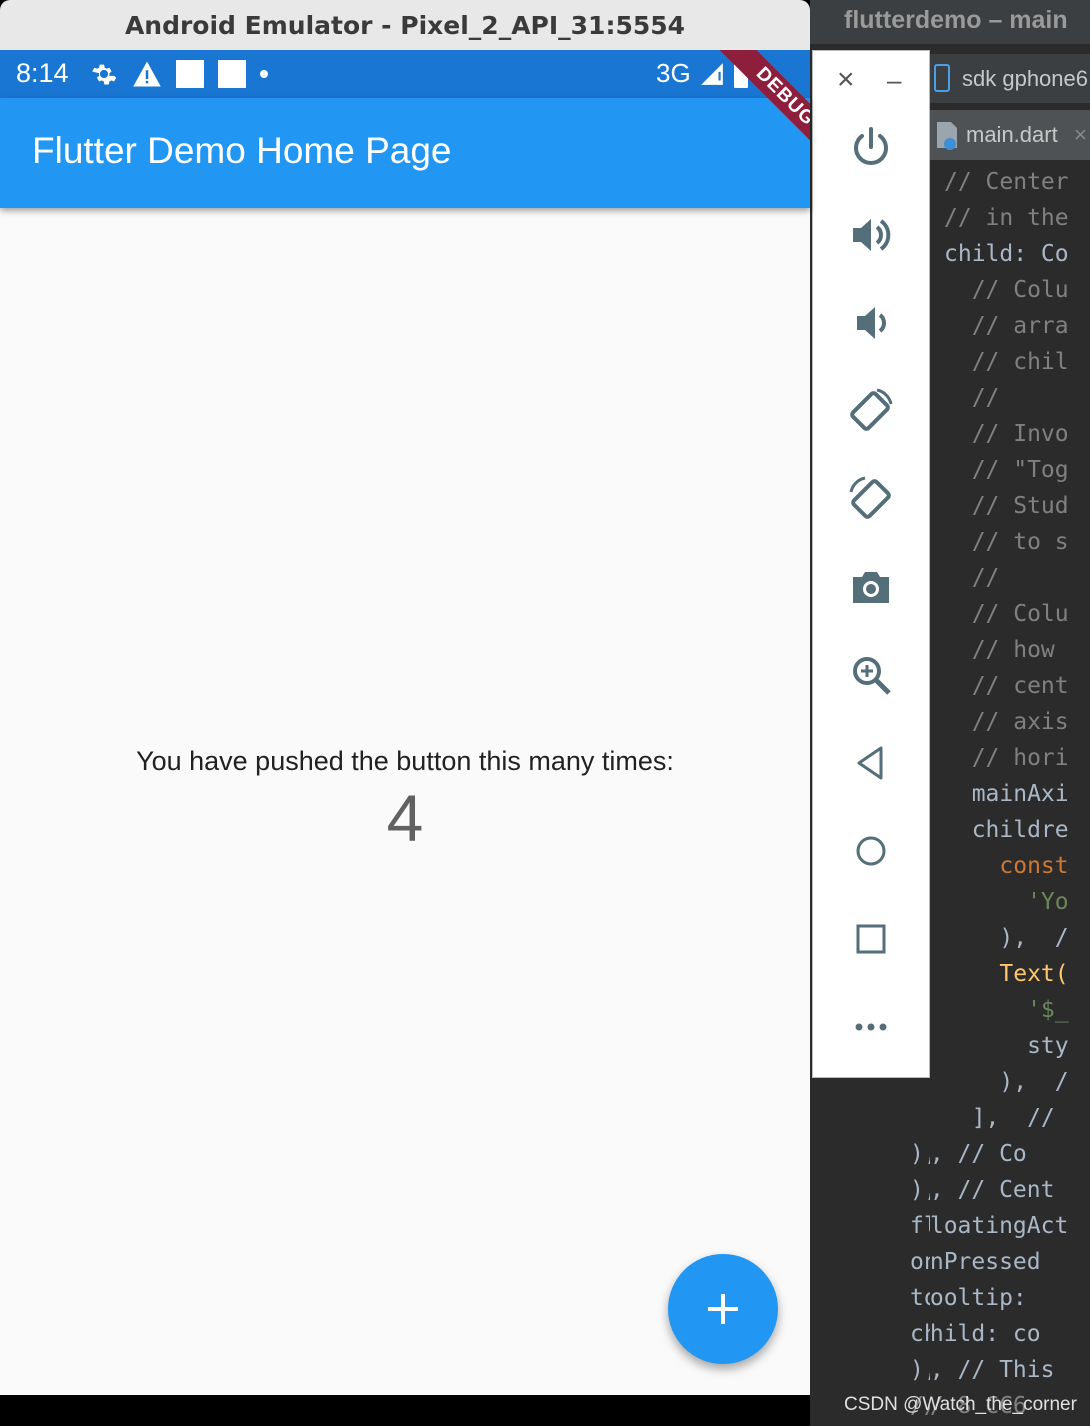  What do you see at coordinates (1025, 78) in the screenshot?
I see `ide-device-tab-label: sdk gphone6` at bounding box center [1025, 78].